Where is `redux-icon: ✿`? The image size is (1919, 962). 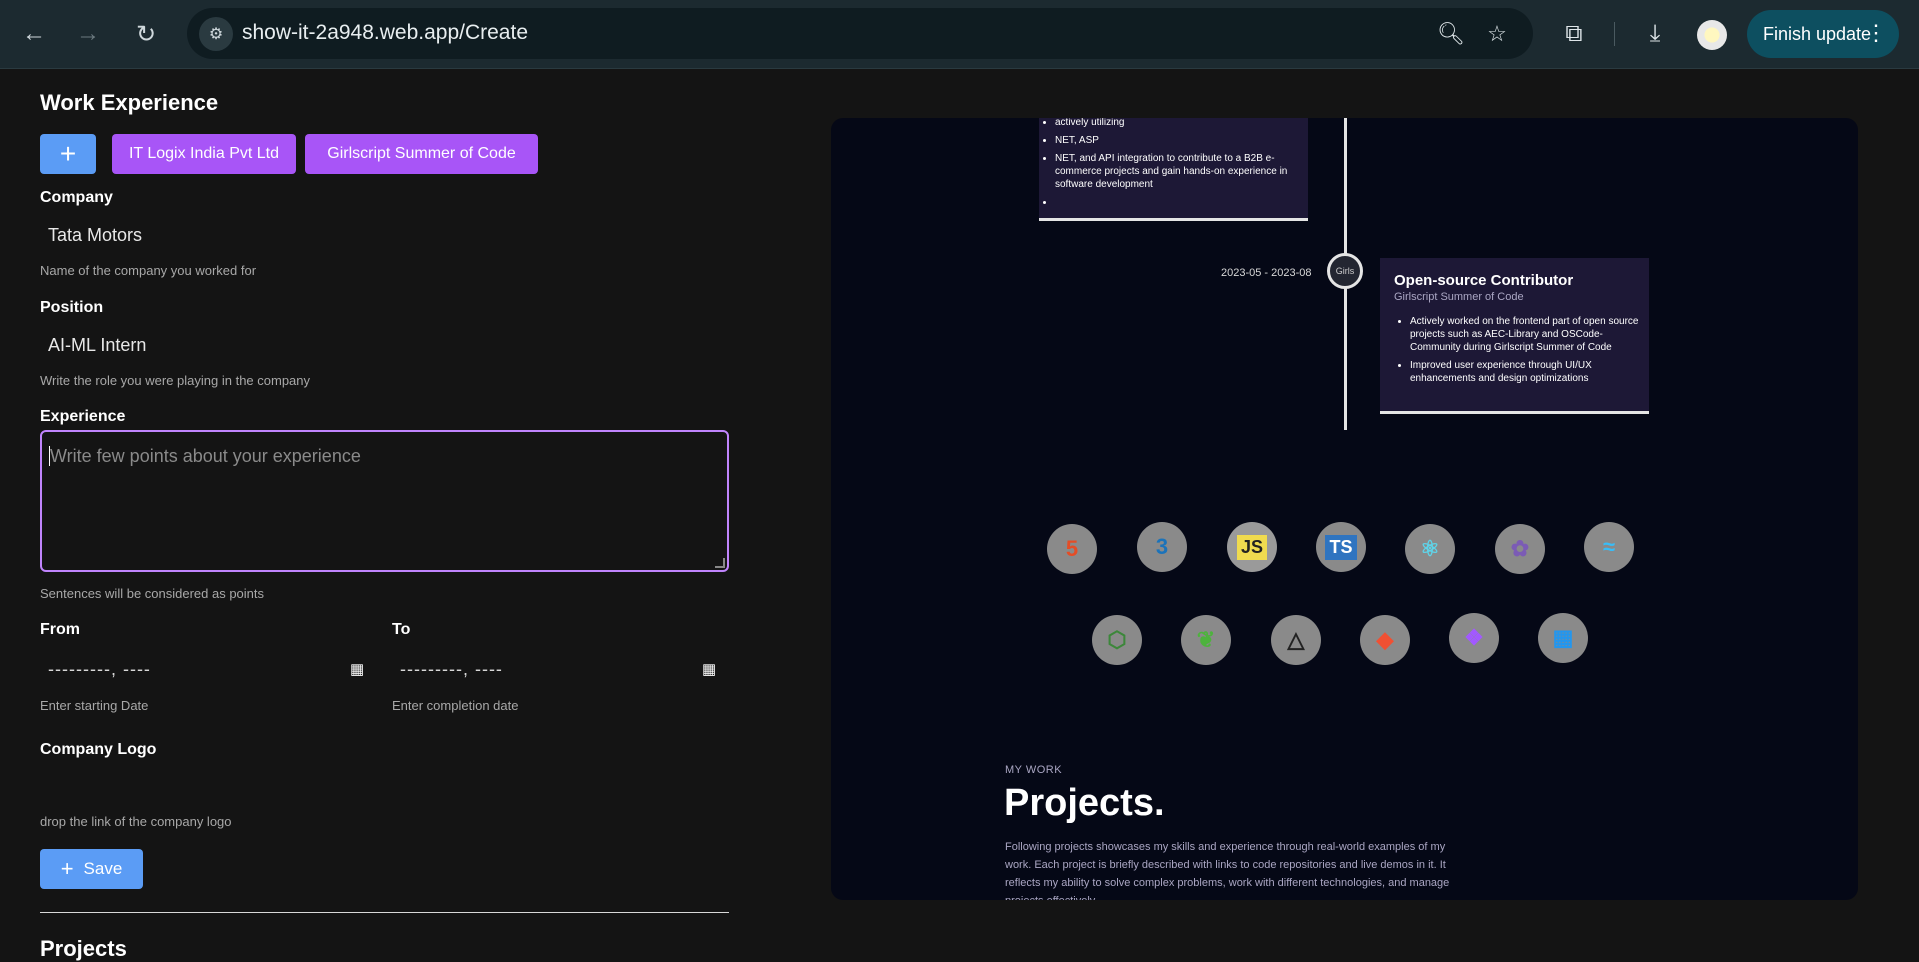
redux-icon: ✿ is located at coordinates (1520, 549).